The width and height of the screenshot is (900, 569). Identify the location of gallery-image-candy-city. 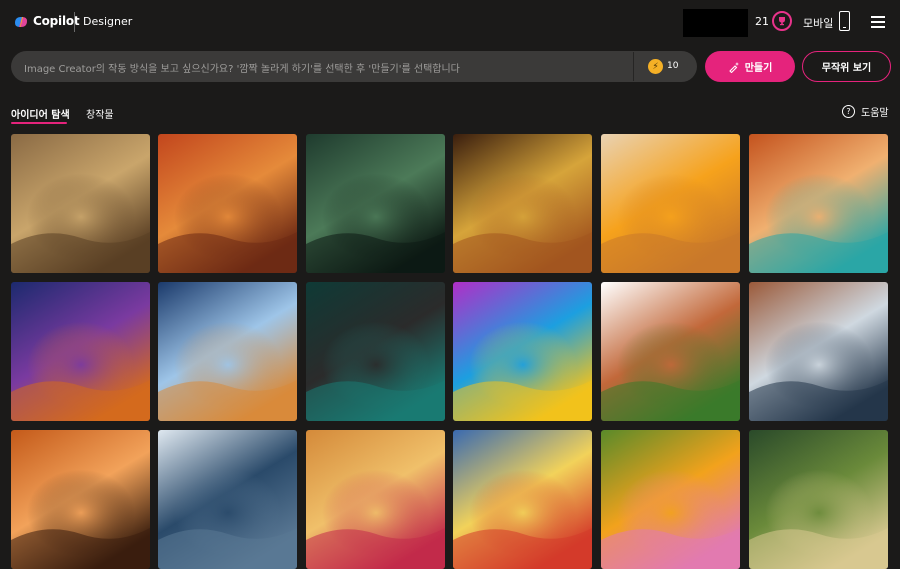
(375, 499).